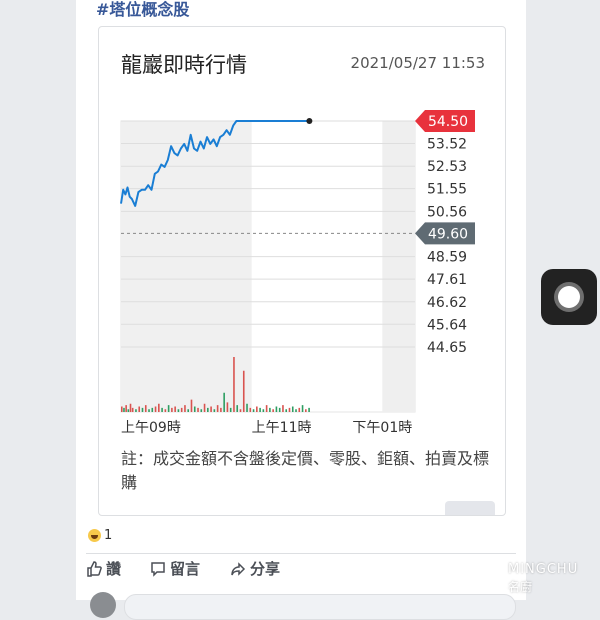 The image size is (600, 620). Describe the element at coordinates (448, 122) in the screenshot. I see `current-price-label: 54.50` at that location.